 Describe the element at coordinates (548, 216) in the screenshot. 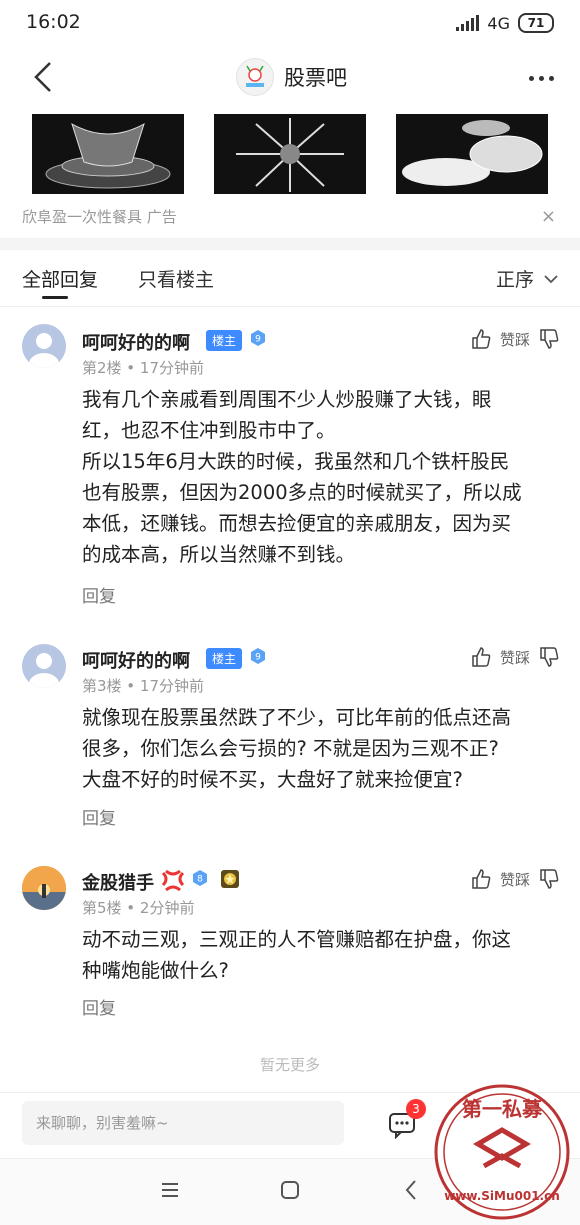

I see `ad-close-icon: ×` at that location.